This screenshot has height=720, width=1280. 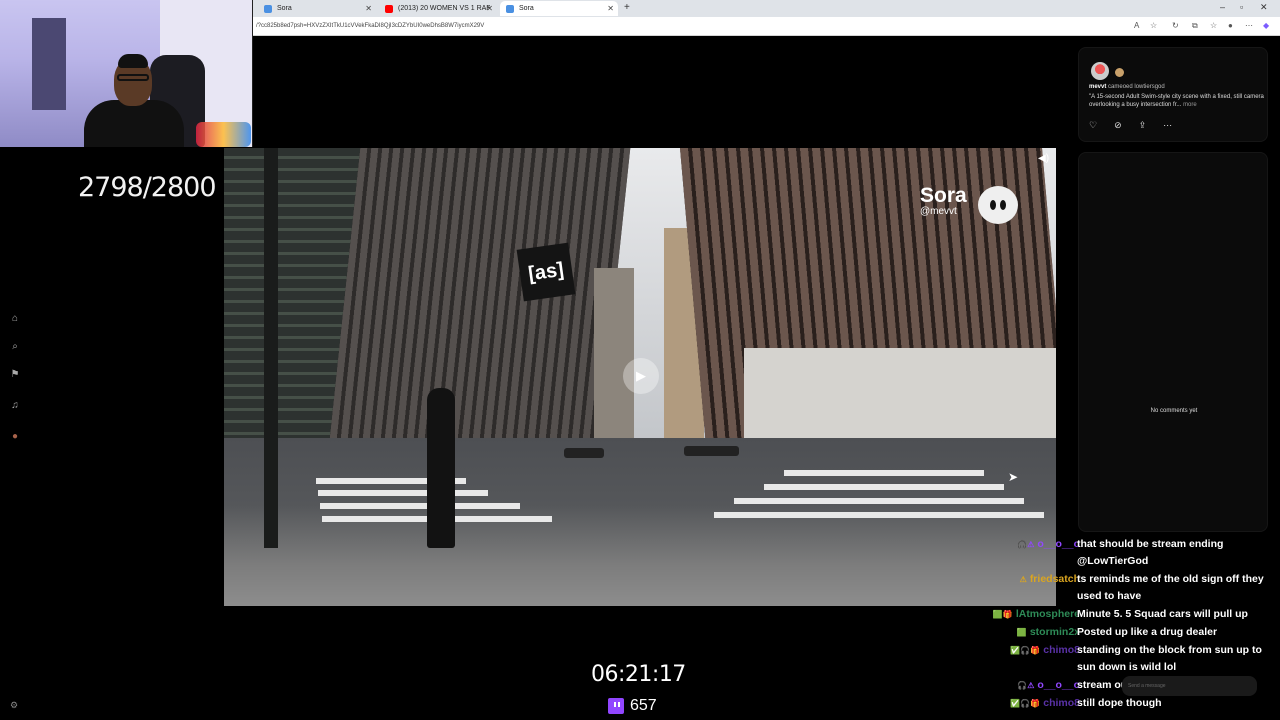 I want to click on chat-text: Minute 5. 5 Squad cars will pull up, so click(x=1162, y=614).